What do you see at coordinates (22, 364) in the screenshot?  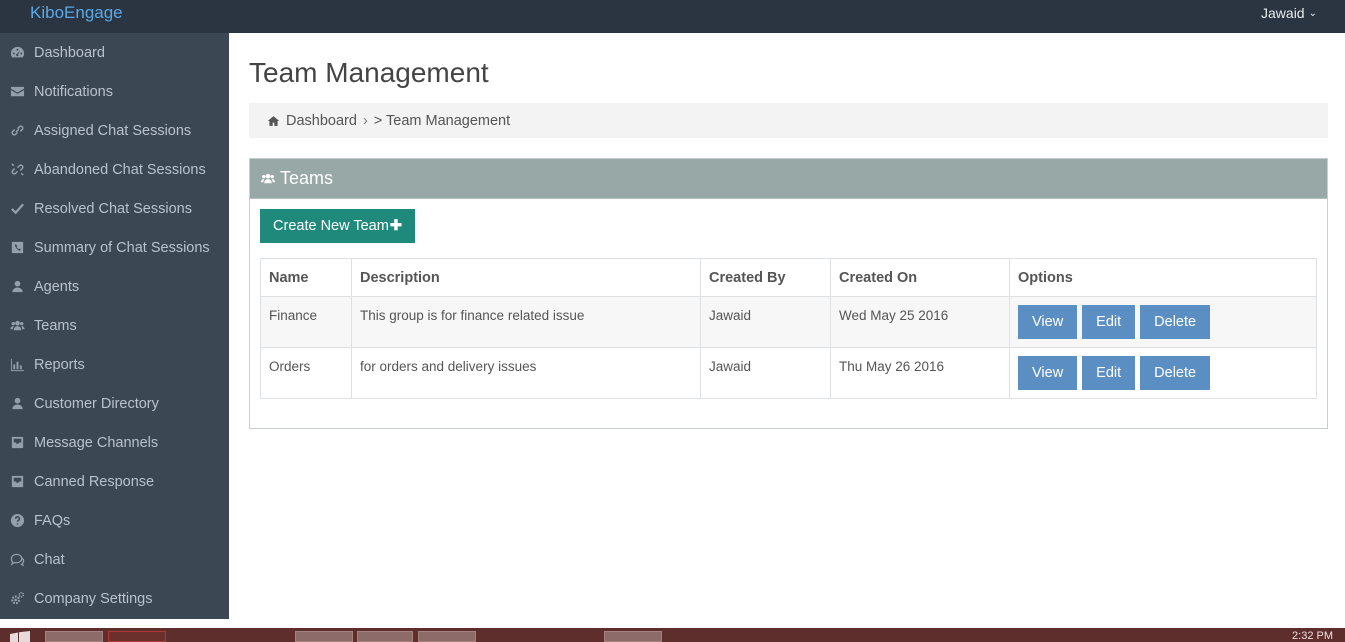 I see `bar-chart-icon` at bounding box center [22, 364].